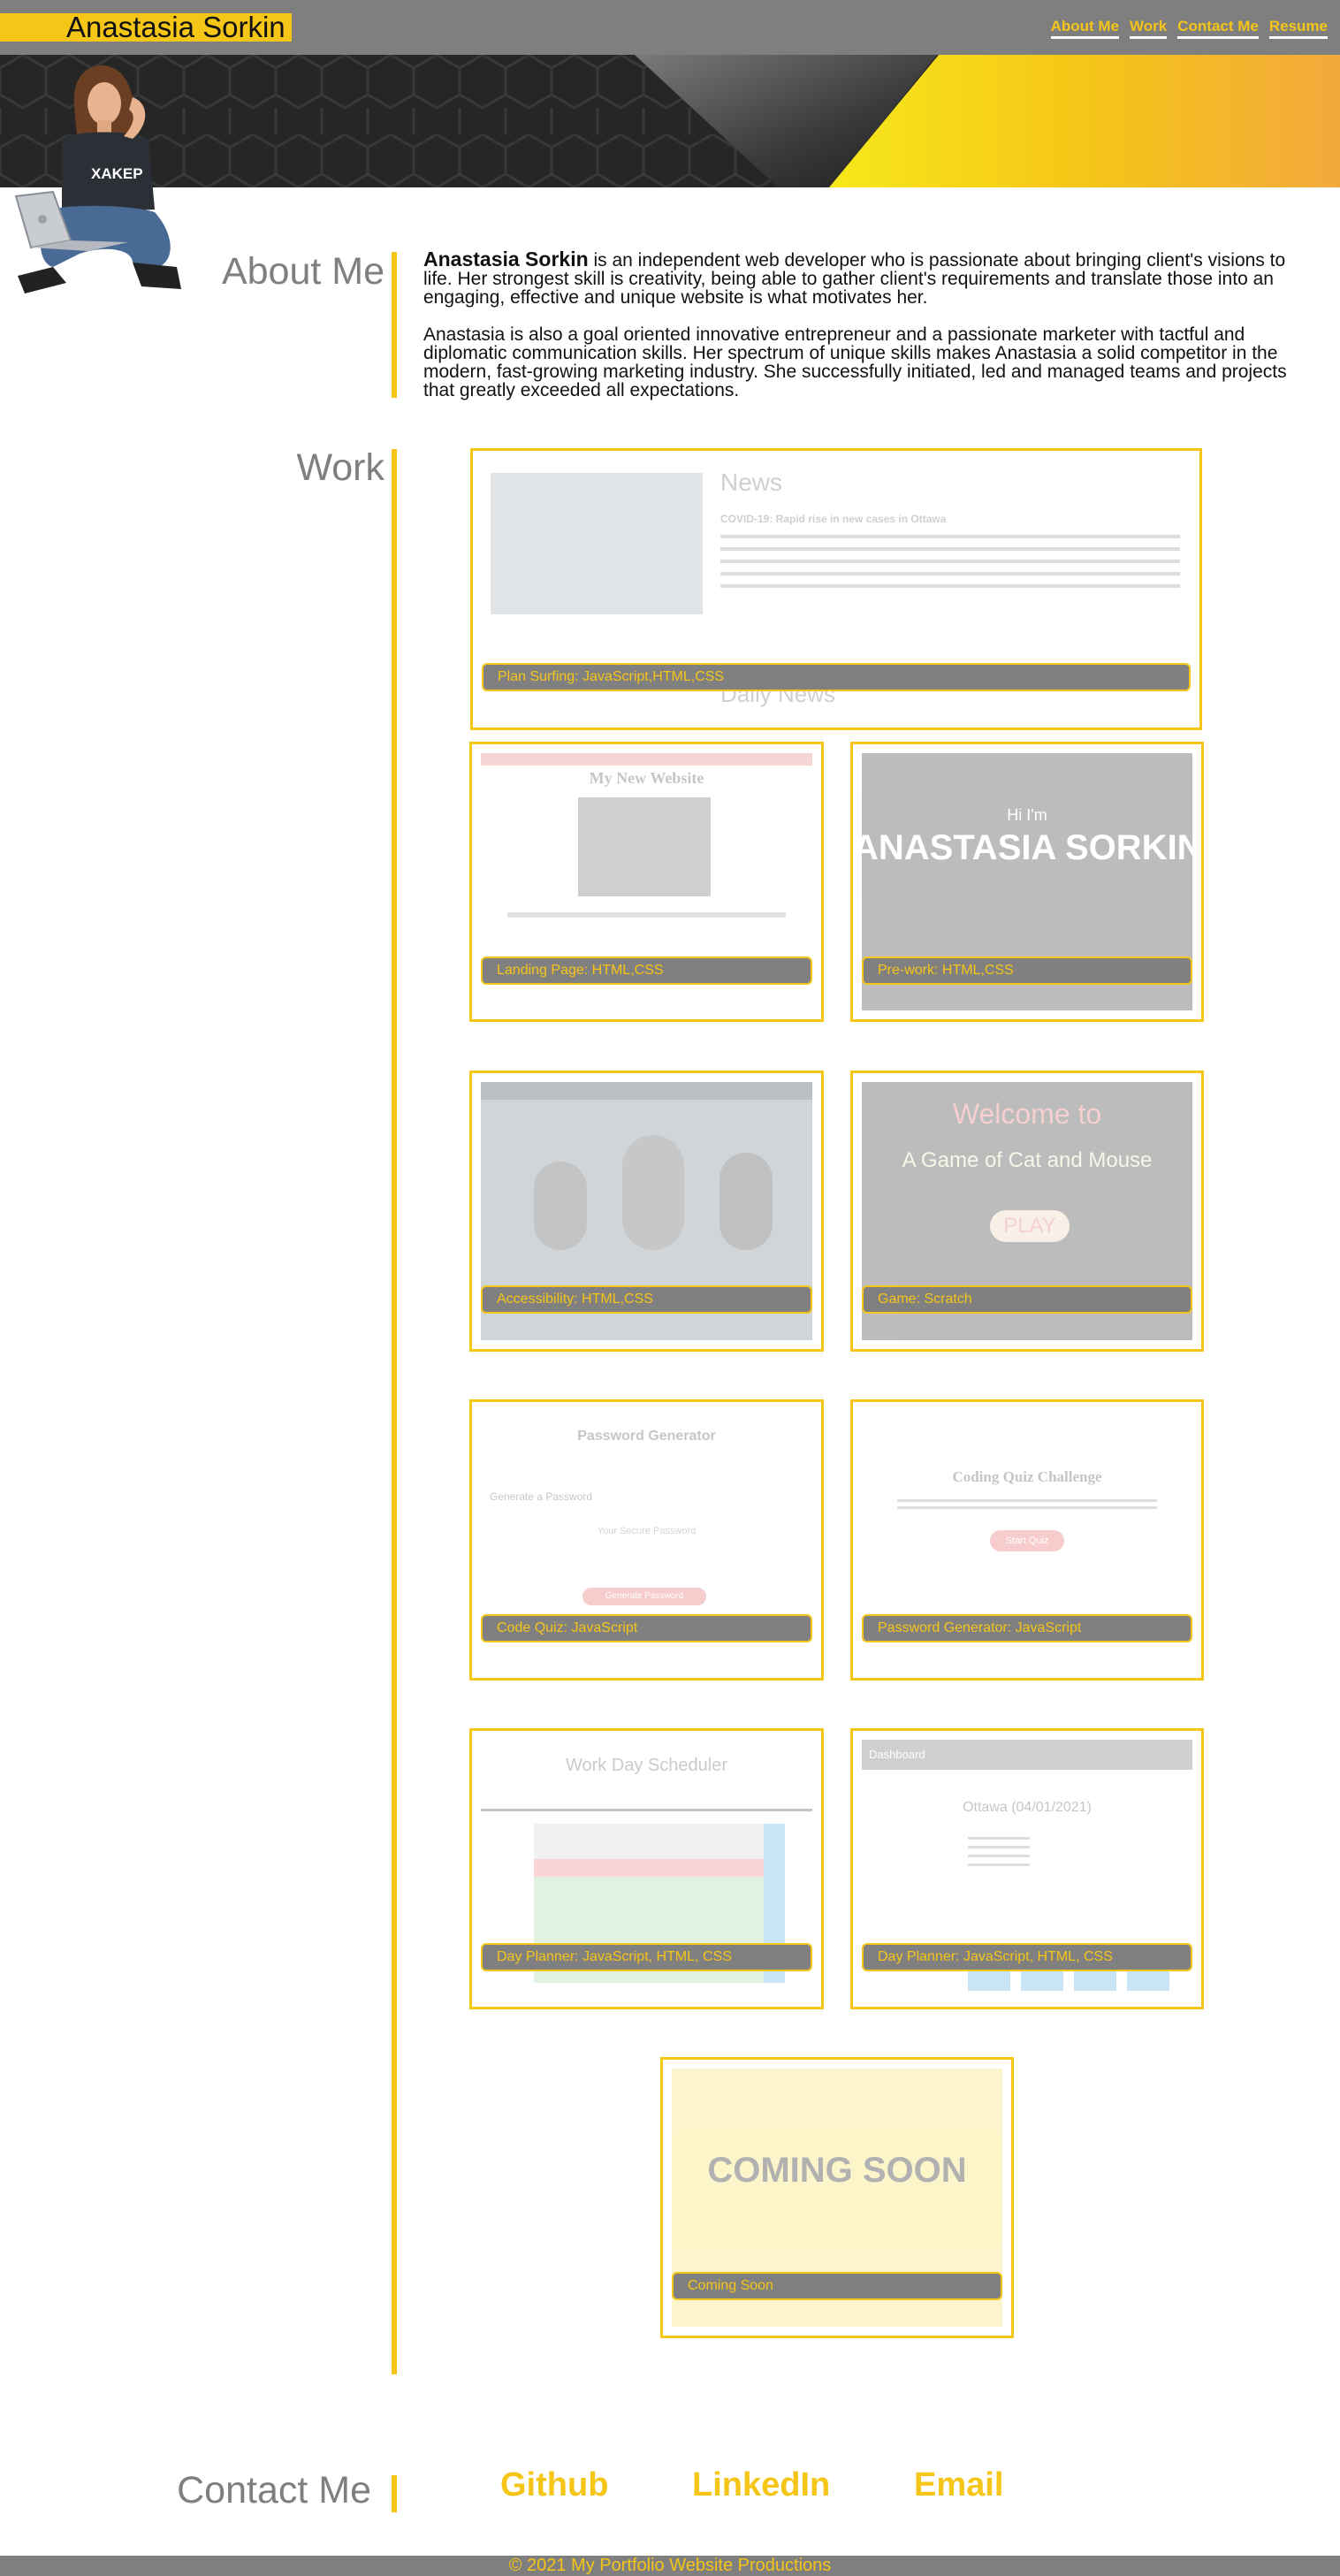  Describe the element at coordinates (176, 27) in the screenshot. I see `site-owner-name: Anastasia Sorkin` at that location.